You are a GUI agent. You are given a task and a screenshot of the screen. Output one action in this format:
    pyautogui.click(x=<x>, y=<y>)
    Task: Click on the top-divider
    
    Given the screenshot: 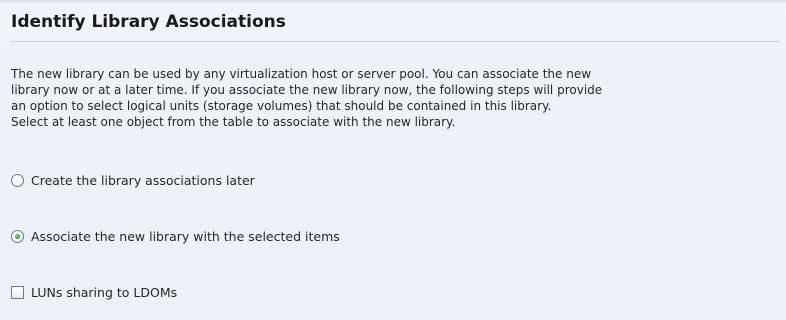 What is the action you would take?
    pyautogui.click(x=393, y=2)
    